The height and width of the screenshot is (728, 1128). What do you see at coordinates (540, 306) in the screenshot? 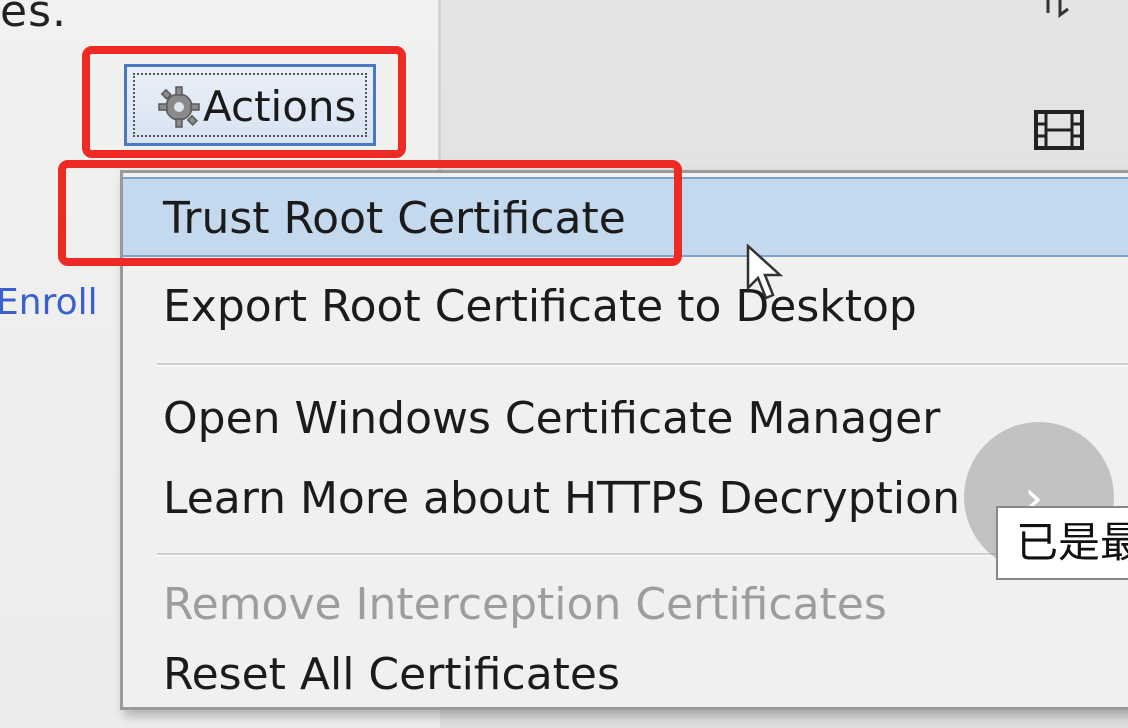
I see `menu-item-label: Export Root Certificate to Desktop` at bounding box center [540, 306].